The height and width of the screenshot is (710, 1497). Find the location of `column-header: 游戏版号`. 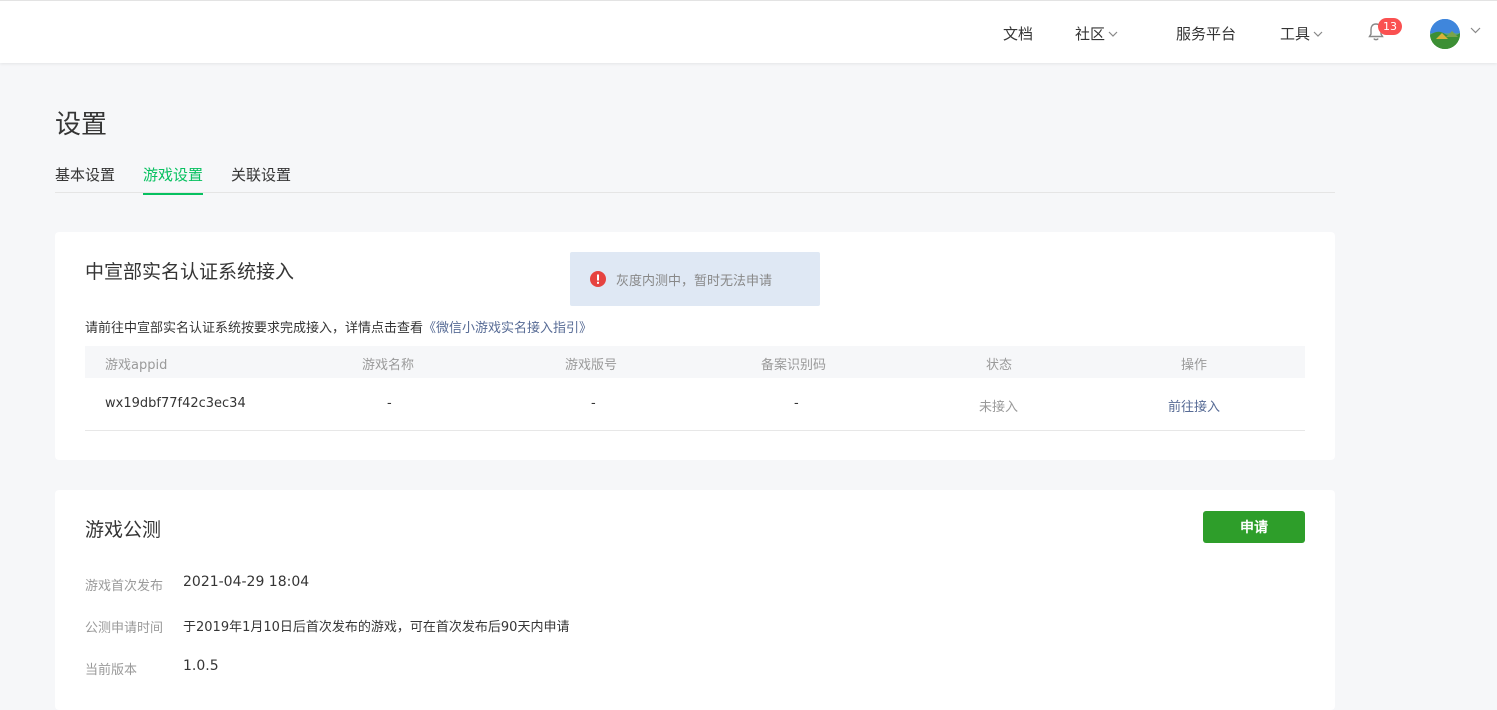

column-header: 游戏版号 is located at coordinates (591, 365).